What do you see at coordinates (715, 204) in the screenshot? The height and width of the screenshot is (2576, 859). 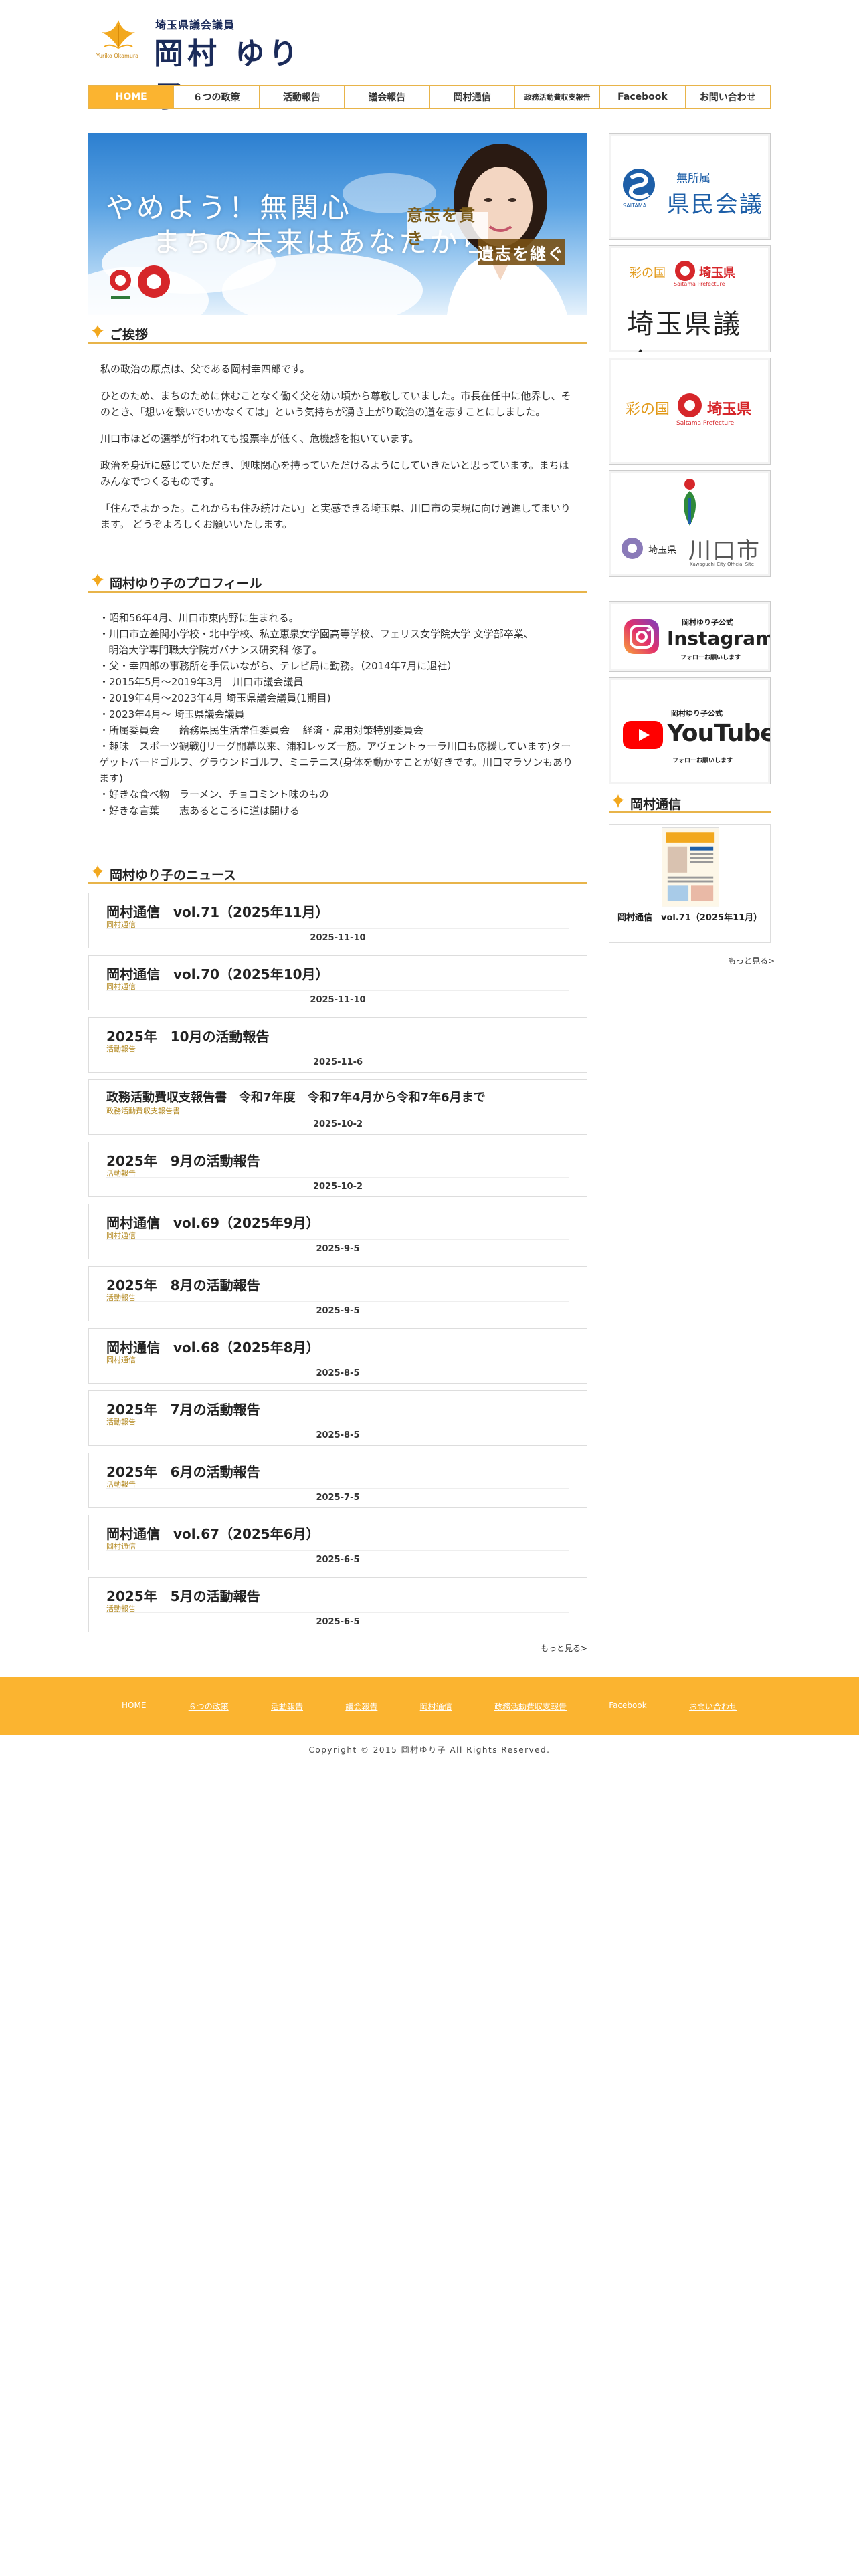 I see `kenmin-large: 県民会議` at bounding box center [715, 204].